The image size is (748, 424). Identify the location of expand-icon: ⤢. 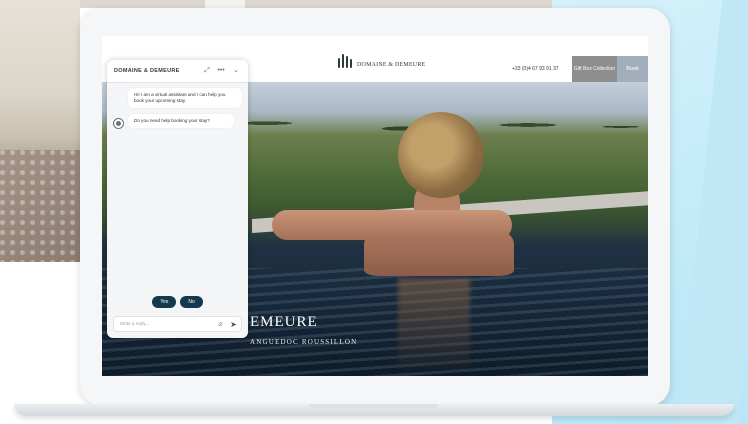
(207, 71).